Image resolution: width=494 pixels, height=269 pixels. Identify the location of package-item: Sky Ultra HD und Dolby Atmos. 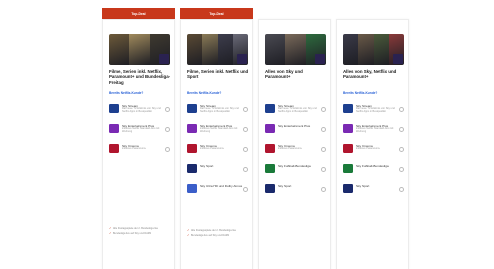
(218, 192).